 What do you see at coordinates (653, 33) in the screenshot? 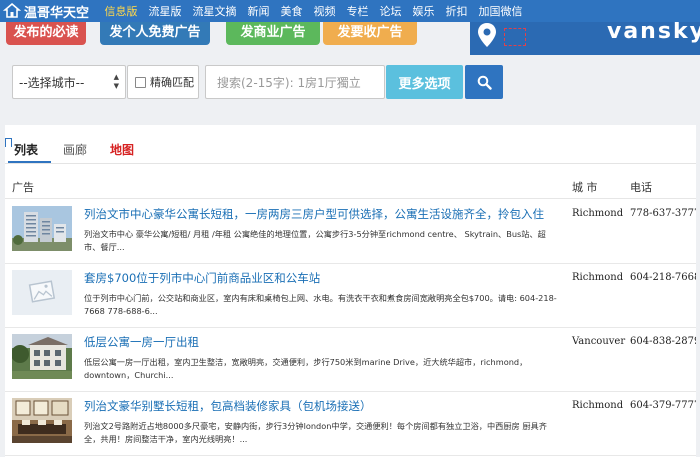
I see `banner-text: vansky` at bounding box center [653, 33].